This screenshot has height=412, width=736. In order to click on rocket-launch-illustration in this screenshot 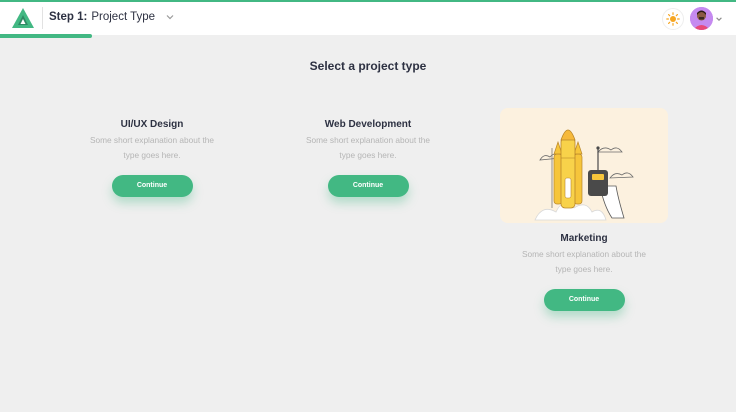, I will do `click(584, 165)`.